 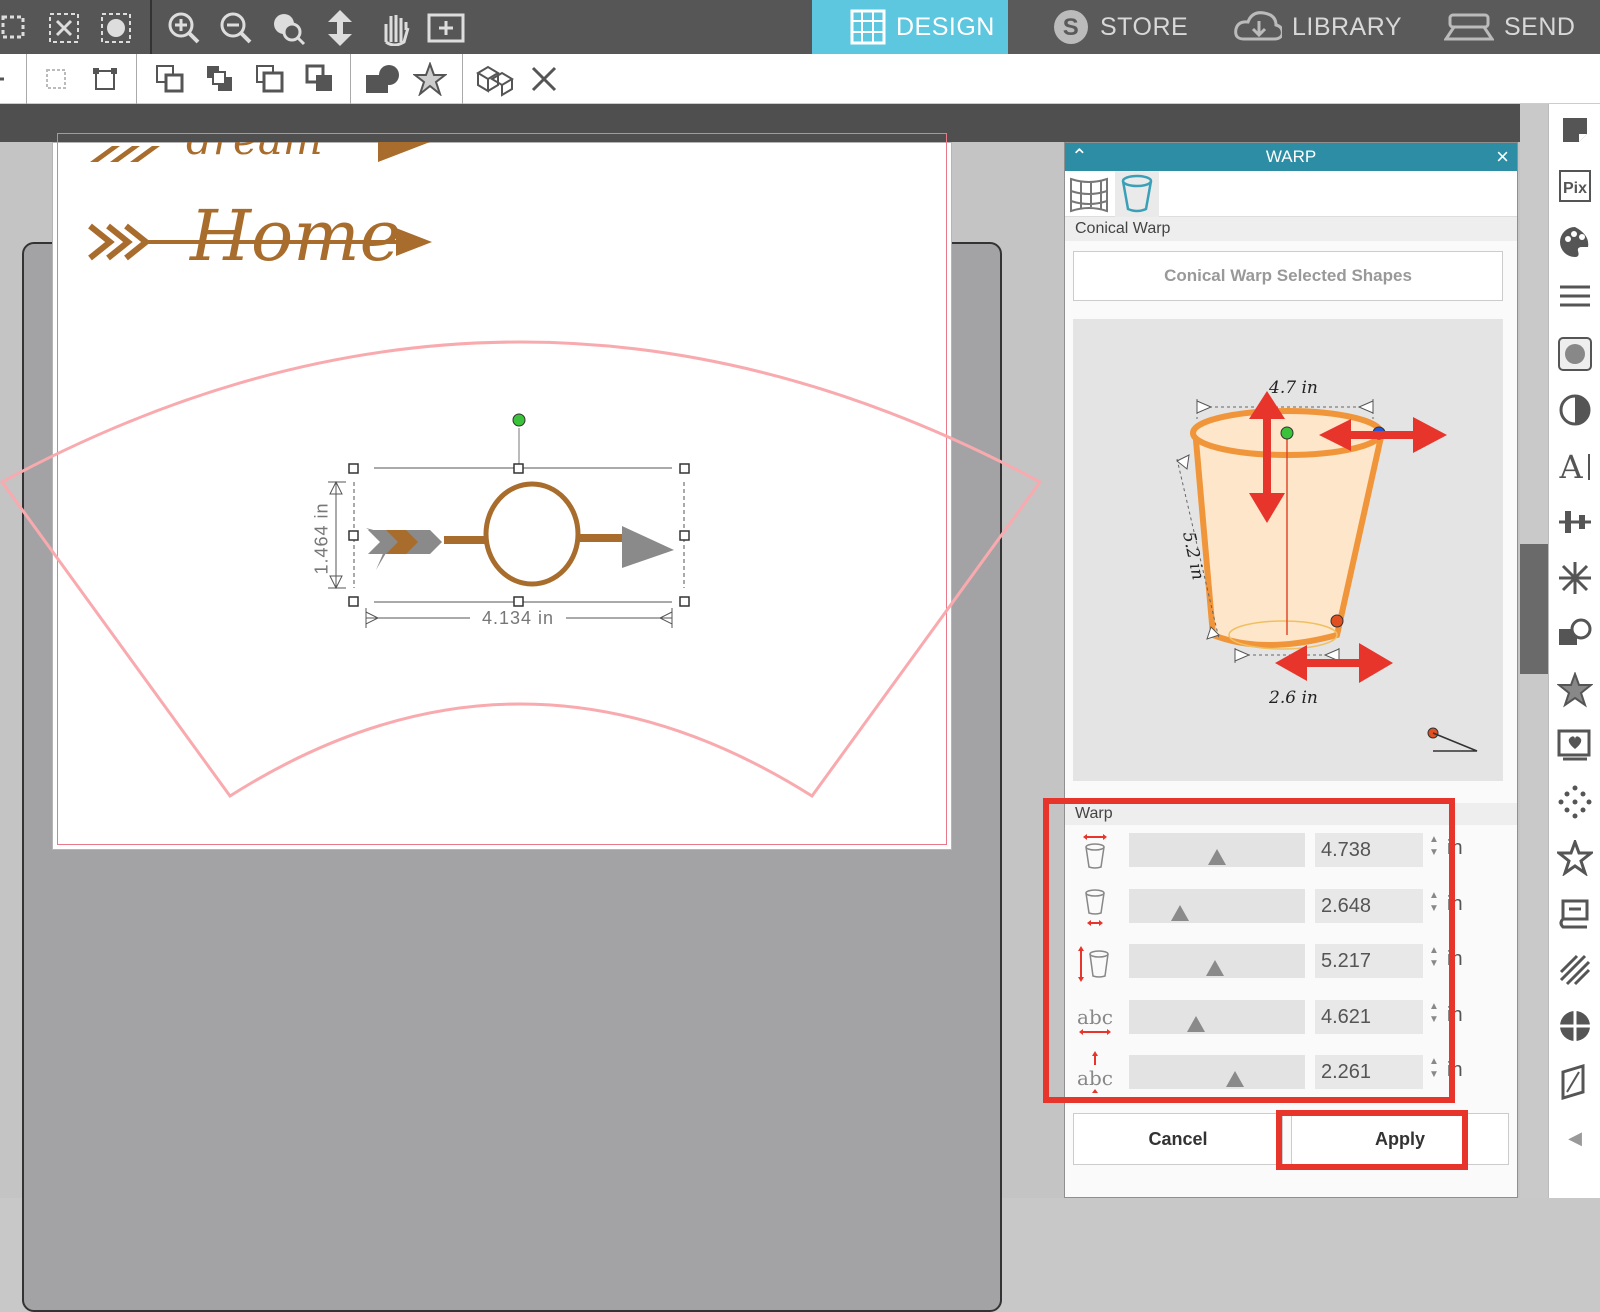 I want to click on right-sidebar: Pix A ◀, so click(x=1574, y=651).